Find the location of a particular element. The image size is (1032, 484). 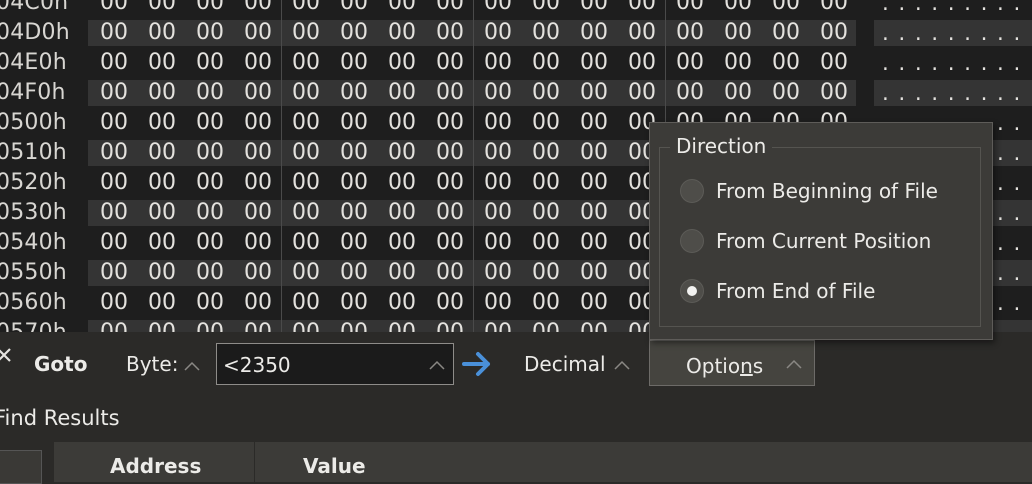

radio-label: From Beginning of File is located at coordinates (827, 191).